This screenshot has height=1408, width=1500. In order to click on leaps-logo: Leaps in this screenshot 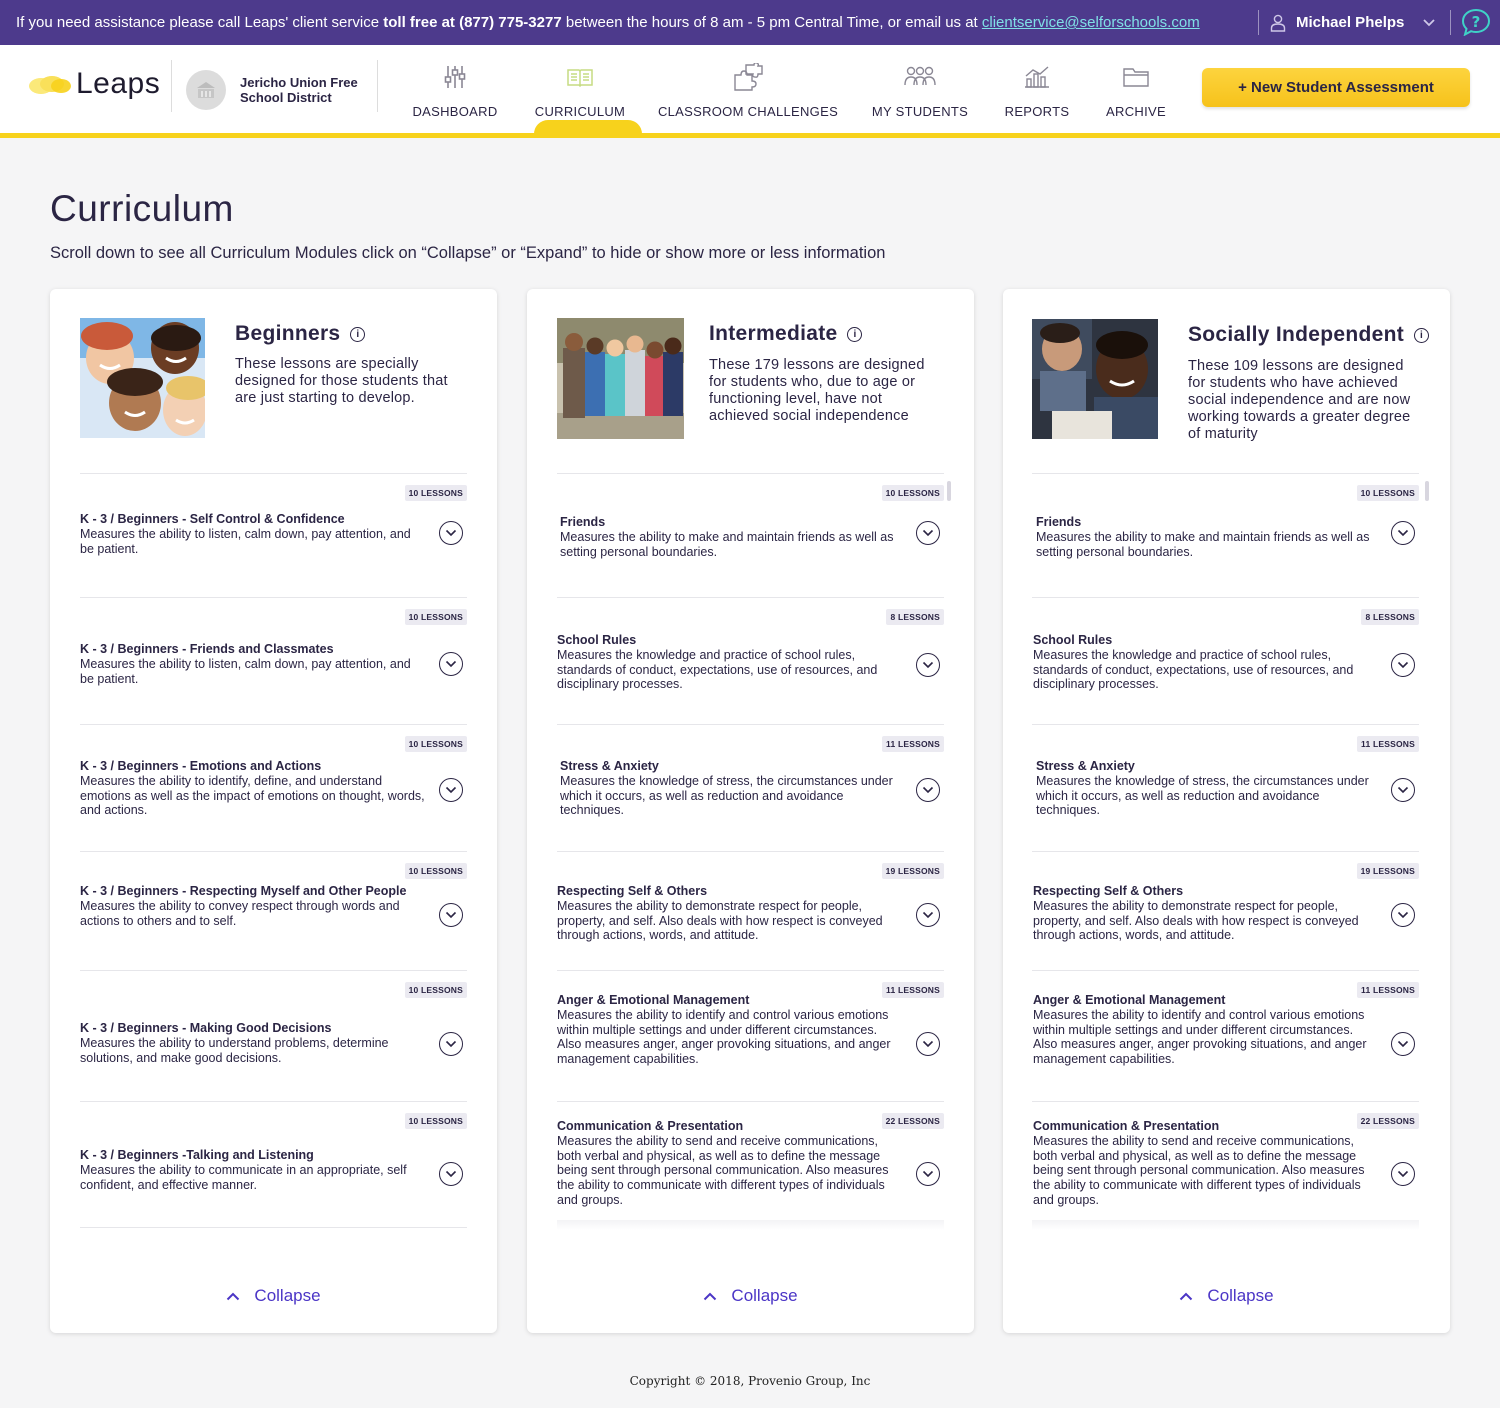, I will do `click(94, 84)`.